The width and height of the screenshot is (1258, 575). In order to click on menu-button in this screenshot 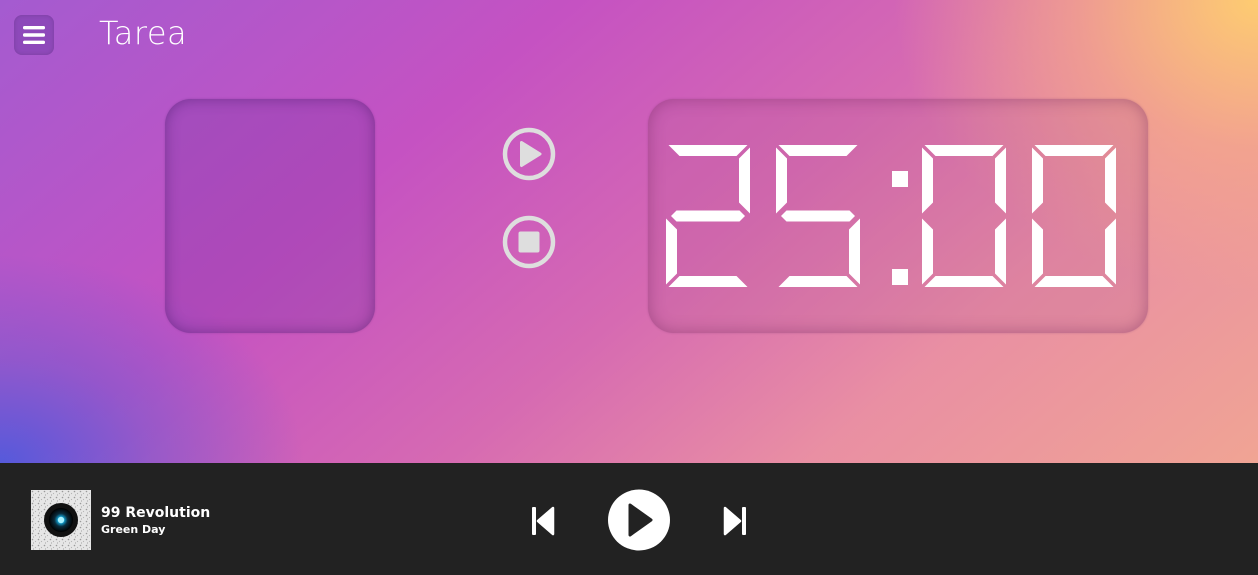, I will do `click(34, 35)`.